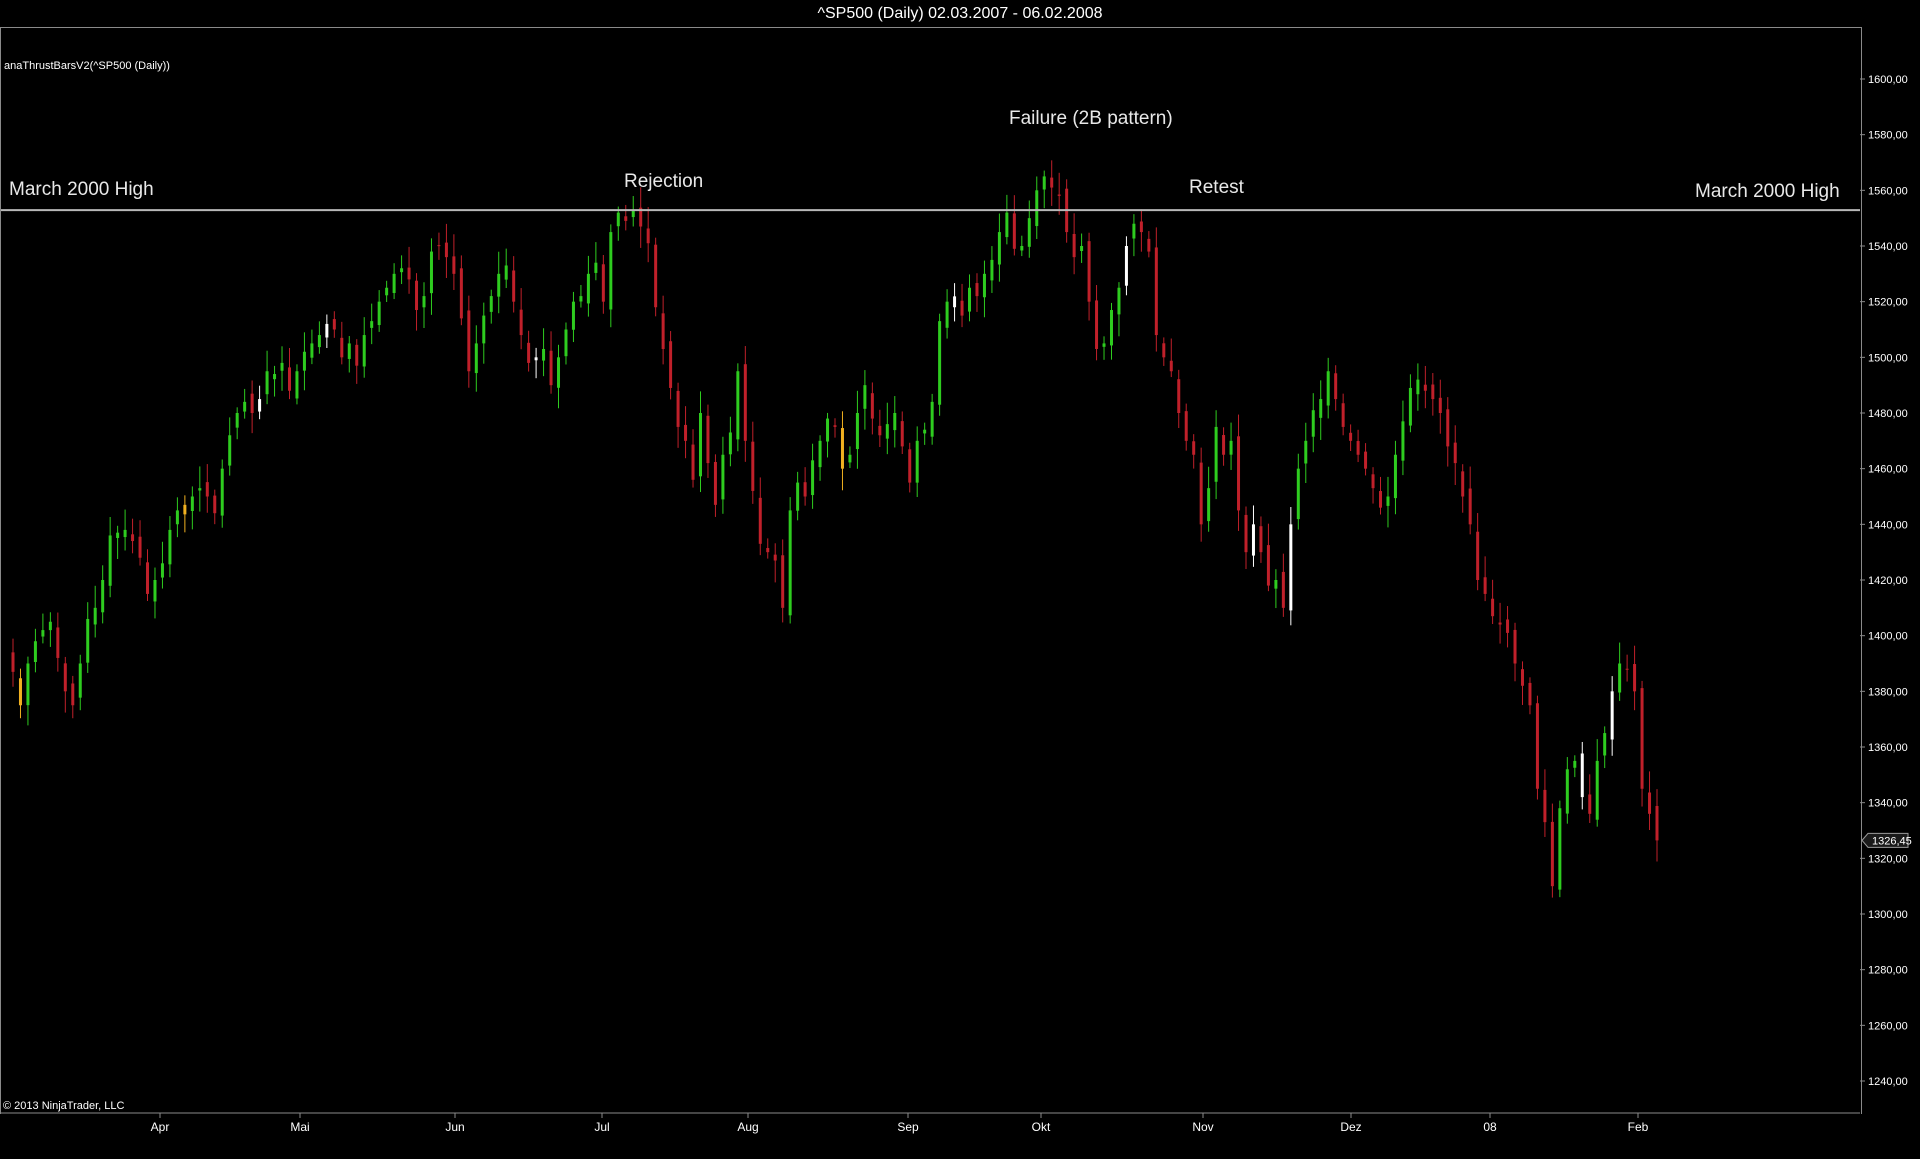 This screenshot has height=1159, width=1920. I want to click on y-tick-label: 1560,00, so click(1888, 191).